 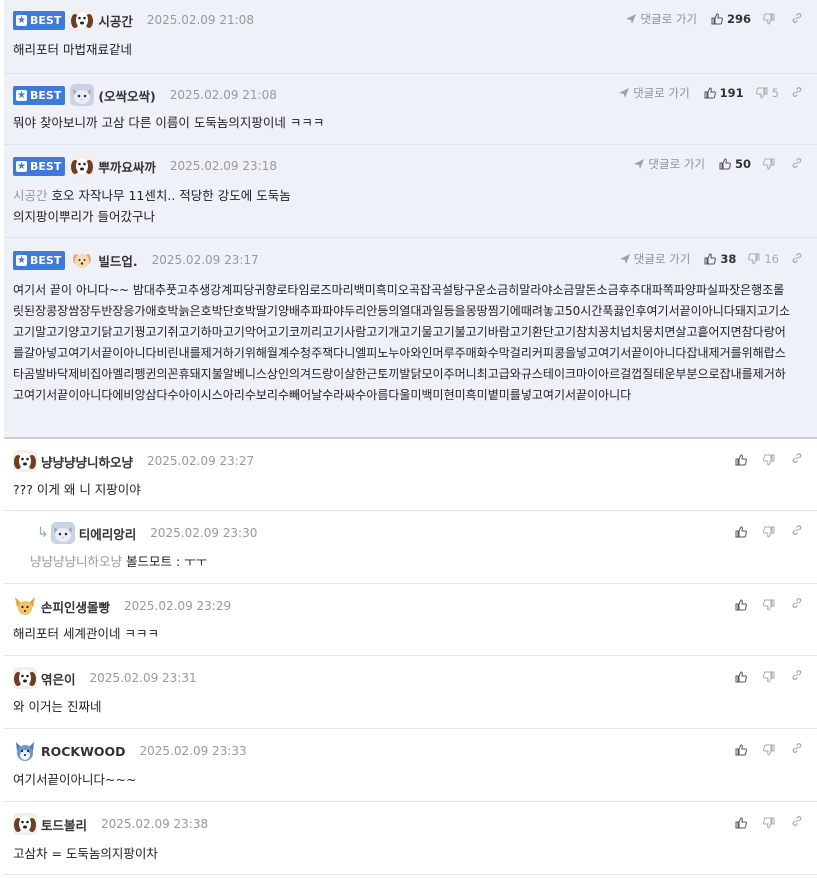 I want to click on nickname: 시공간, so click(x=115, y=20).